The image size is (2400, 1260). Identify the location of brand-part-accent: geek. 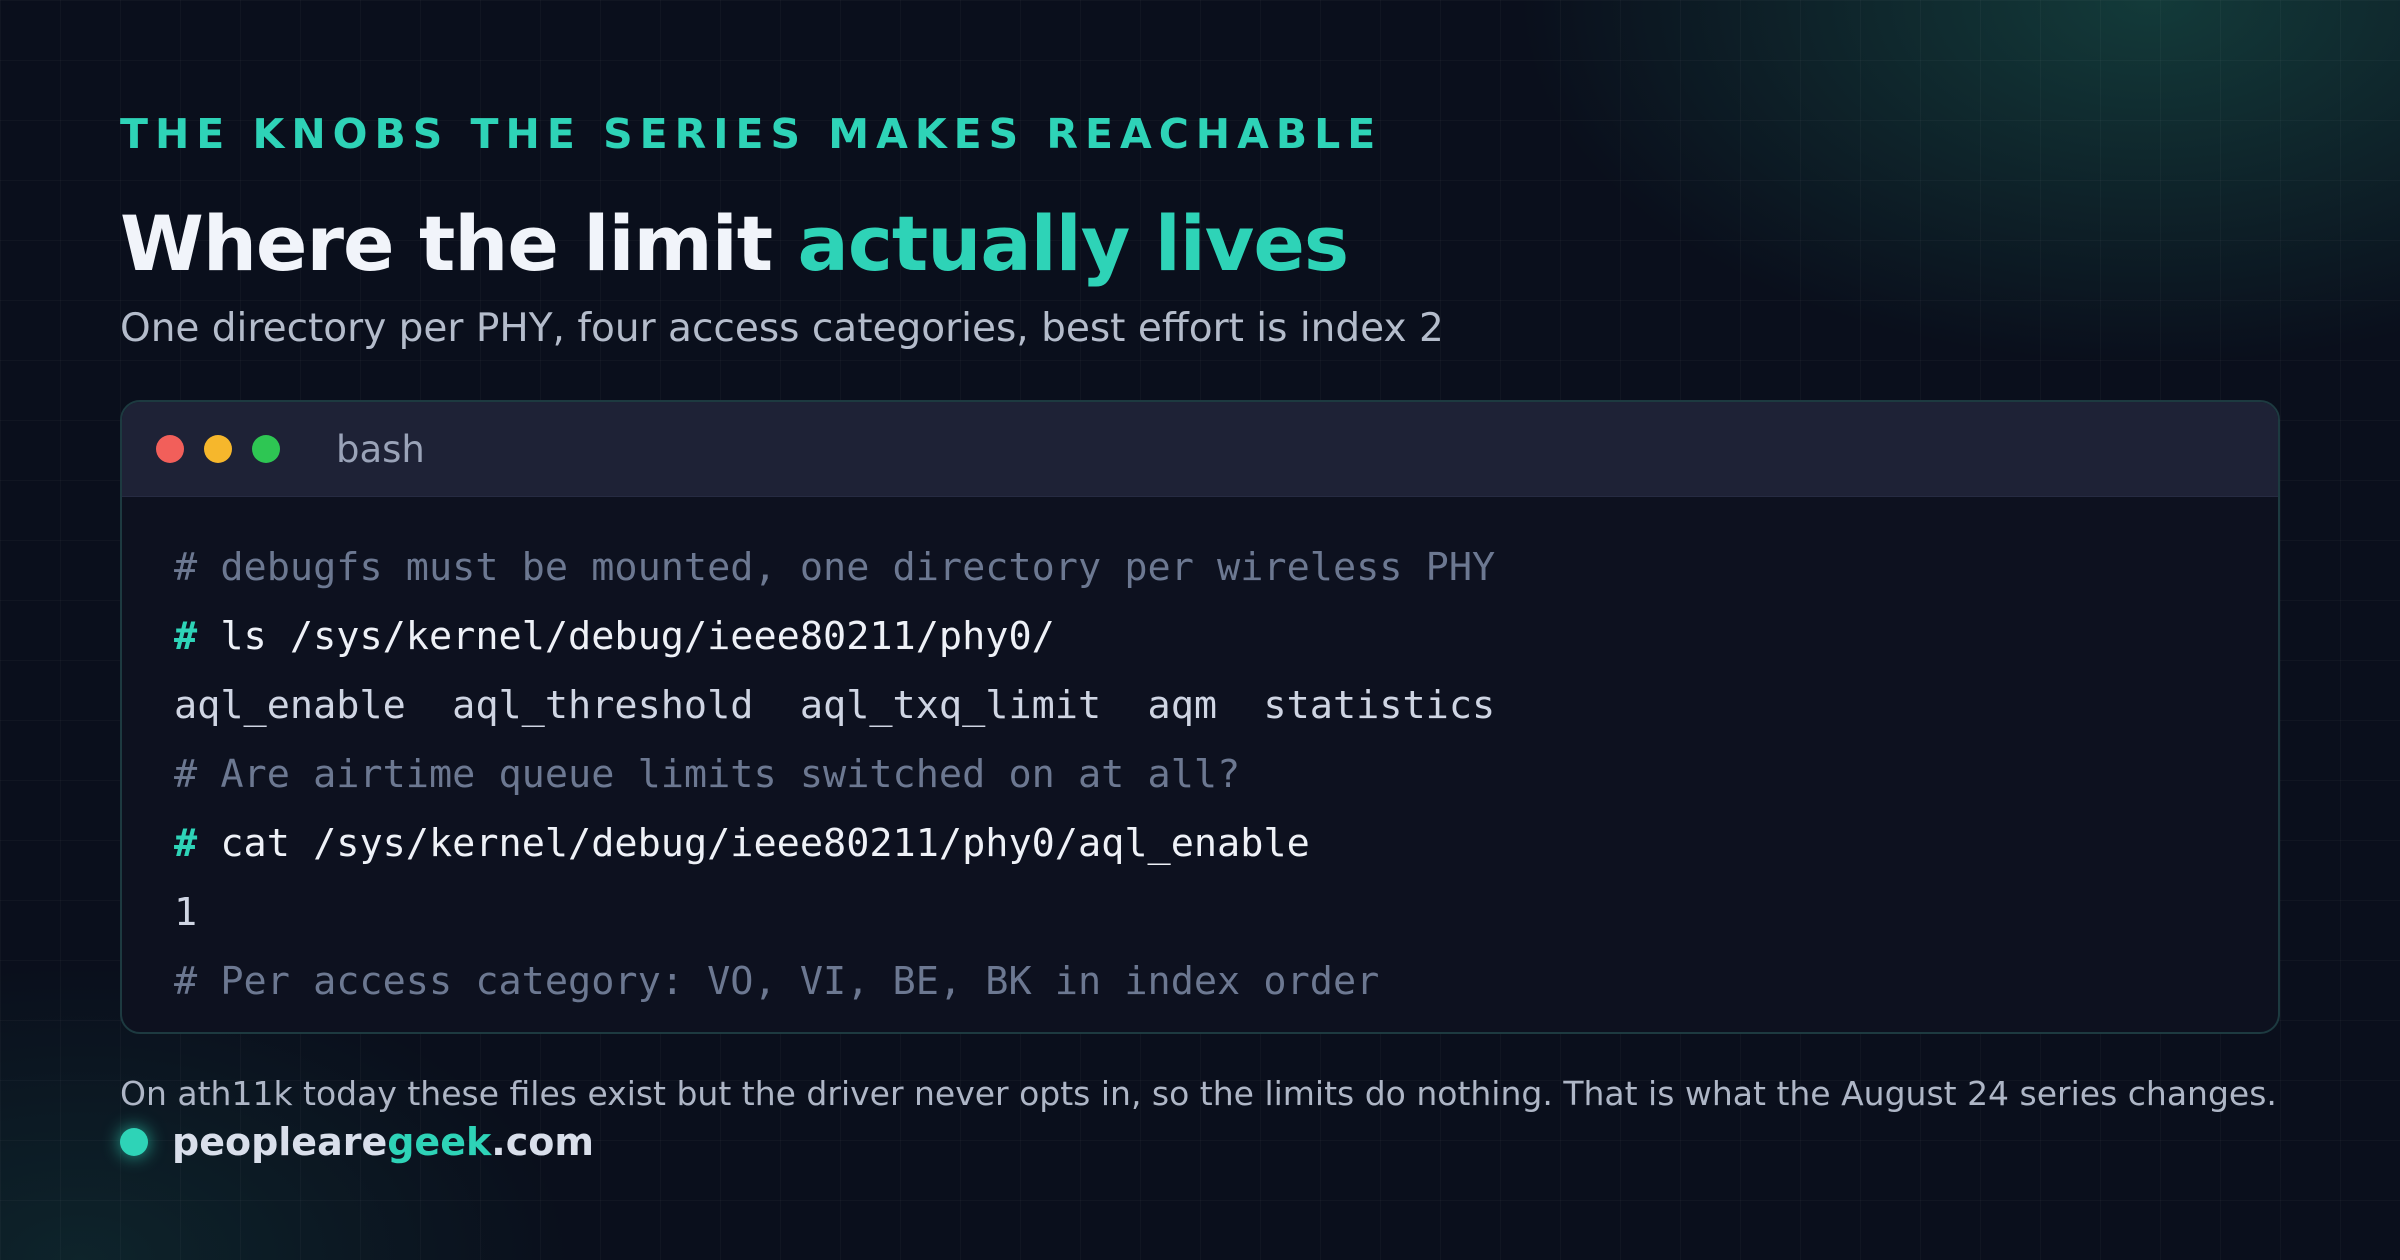
(439, 1142).